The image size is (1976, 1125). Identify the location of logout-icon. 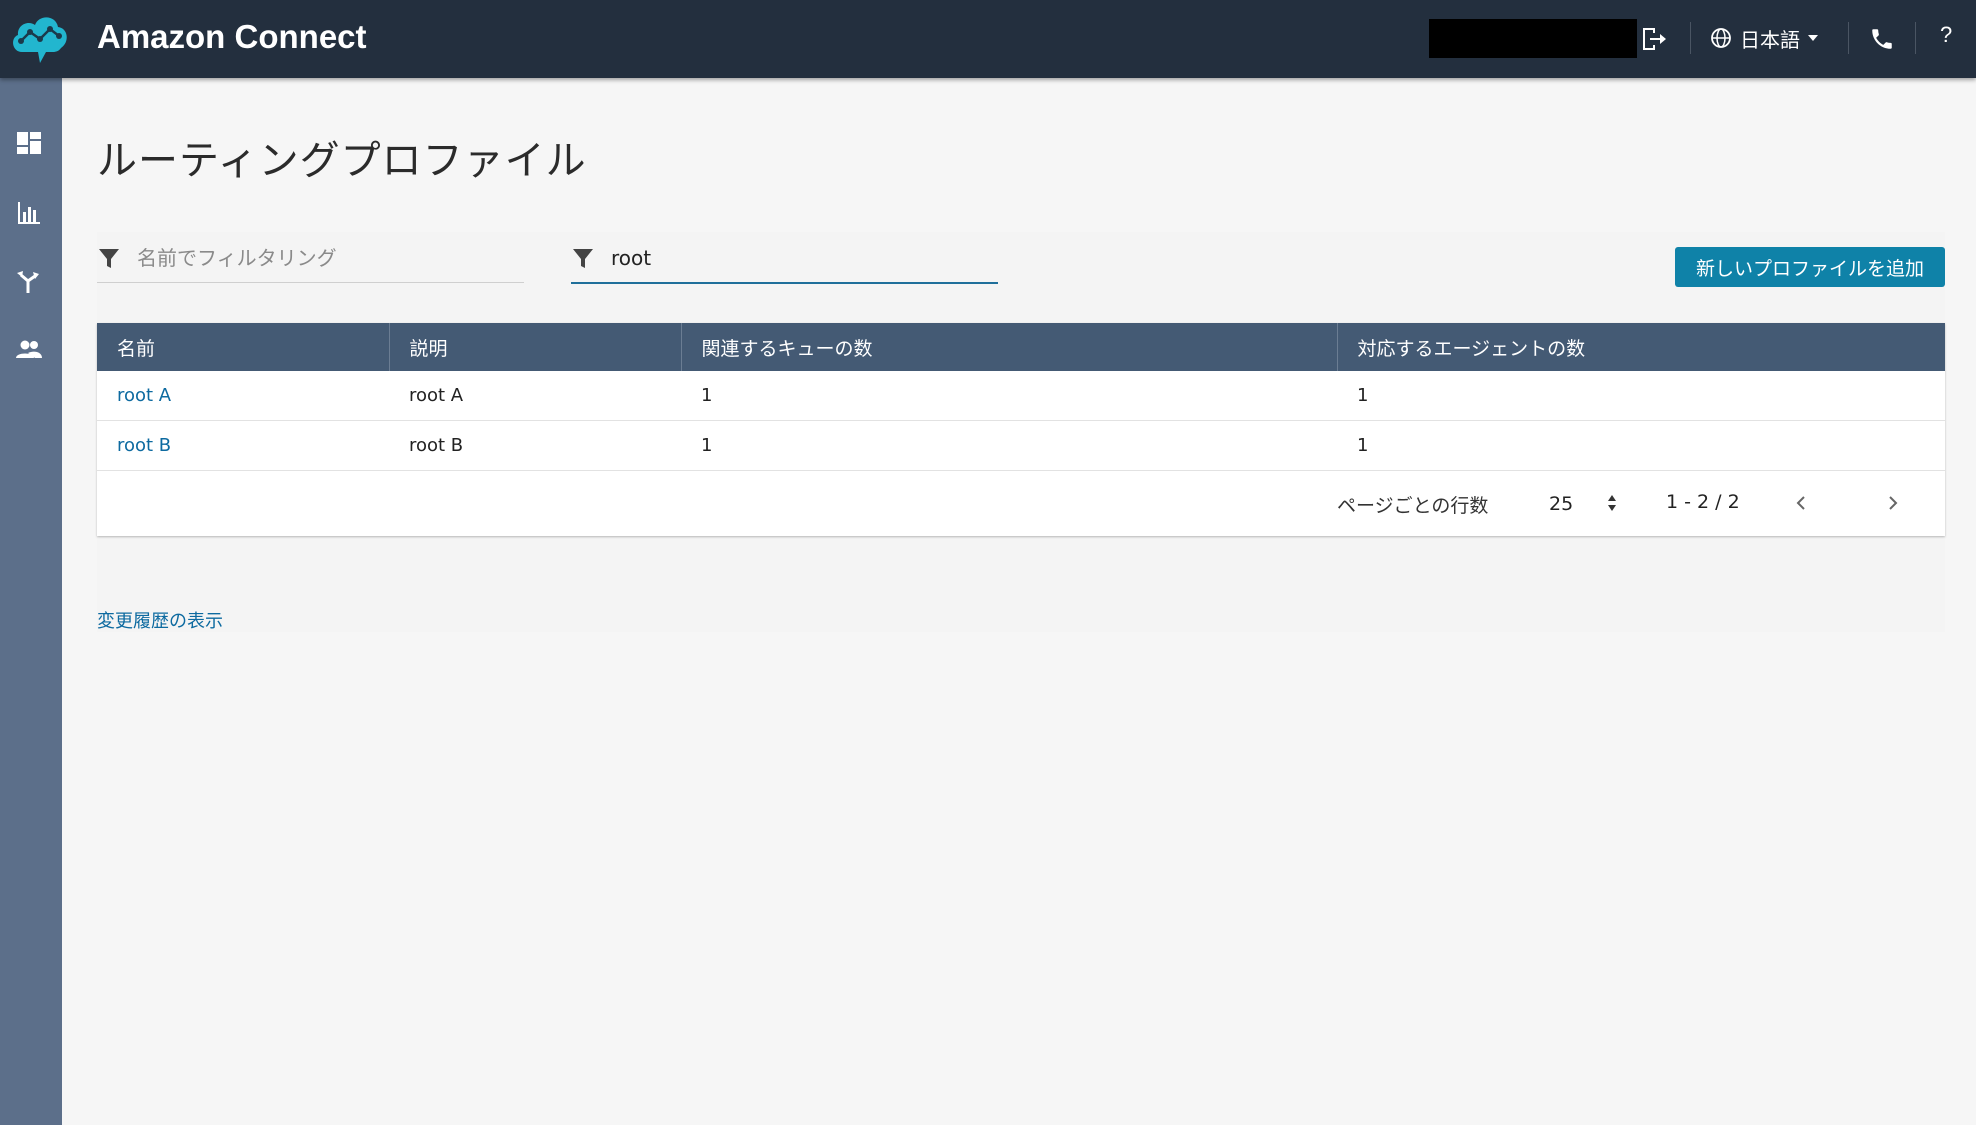
(1654, 39).